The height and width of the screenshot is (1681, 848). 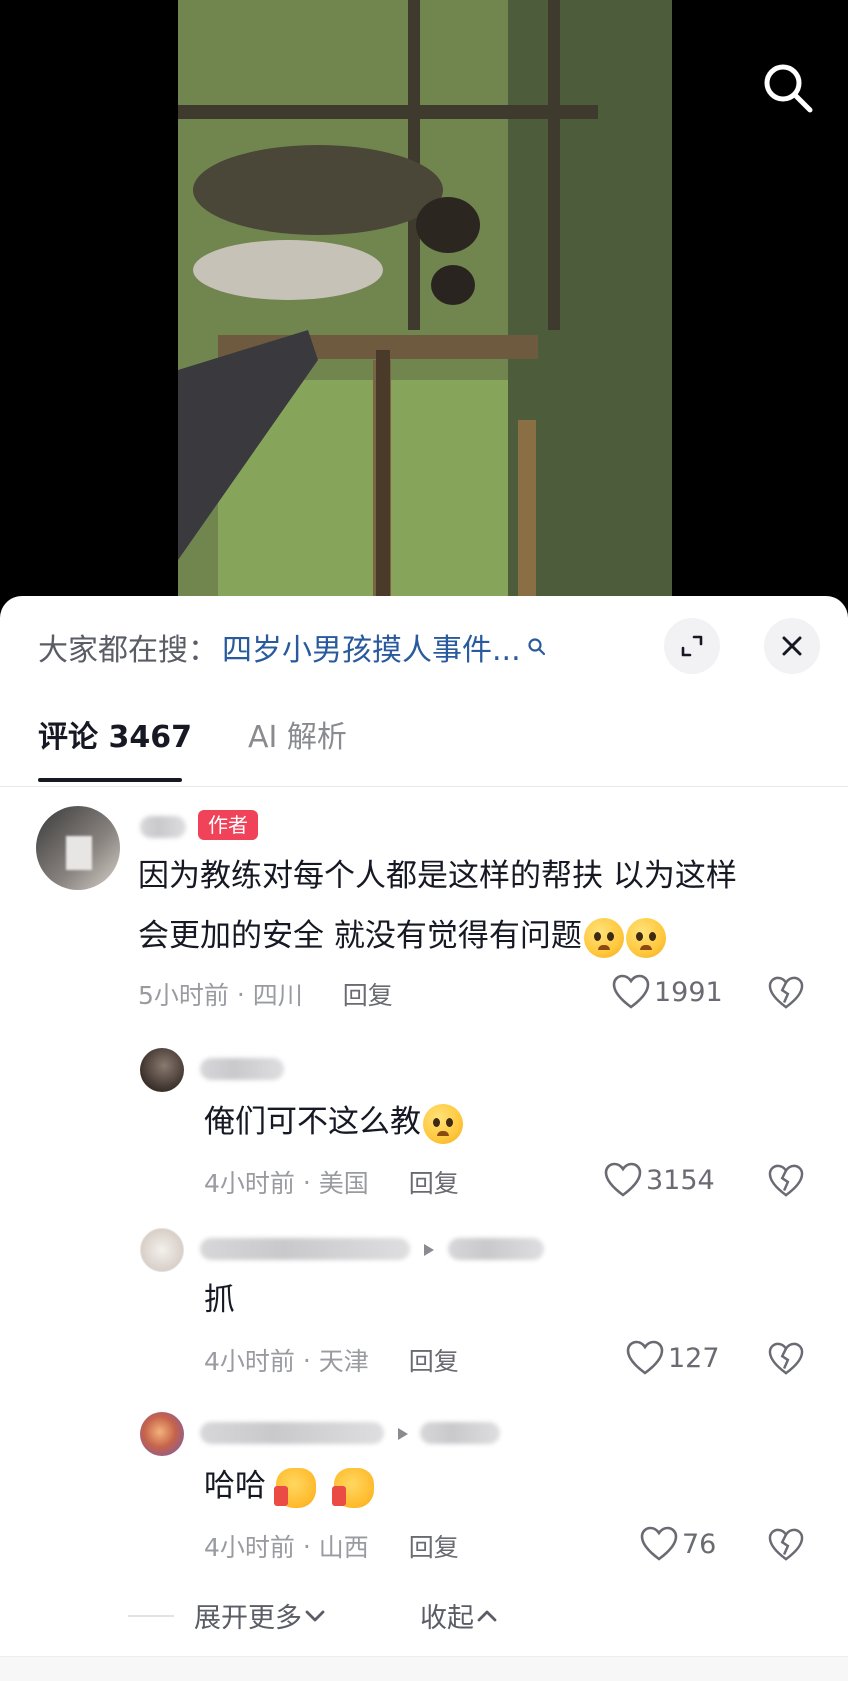 What do you see at coordinates (128, 650) in the screenshot?
I see `trending-prefix: 大家都在搜：` at bounding box center [128, 650].